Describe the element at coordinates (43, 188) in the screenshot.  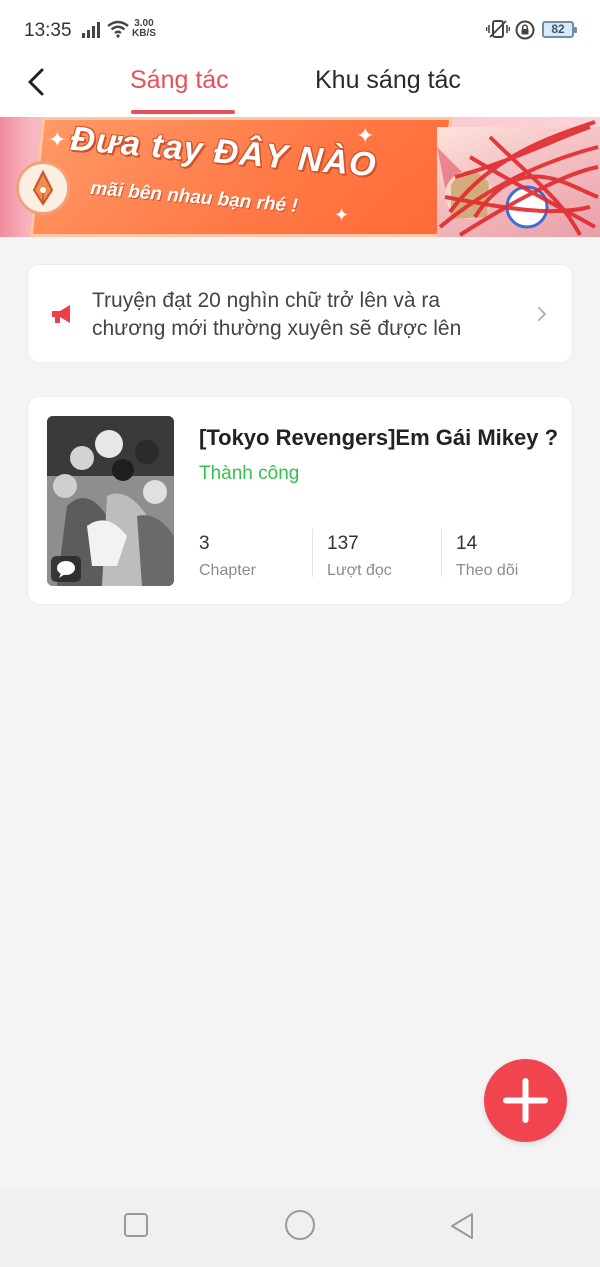
I see `pen-icon` at that location.